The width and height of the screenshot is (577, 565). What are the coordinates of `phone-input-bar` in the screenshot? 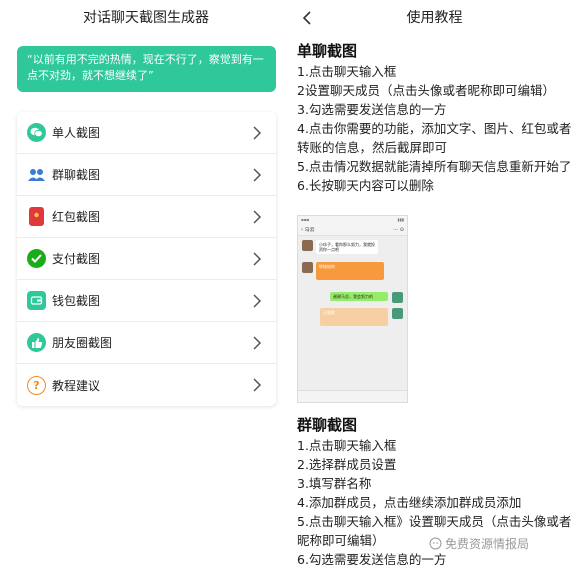 It's located at (352, 396).